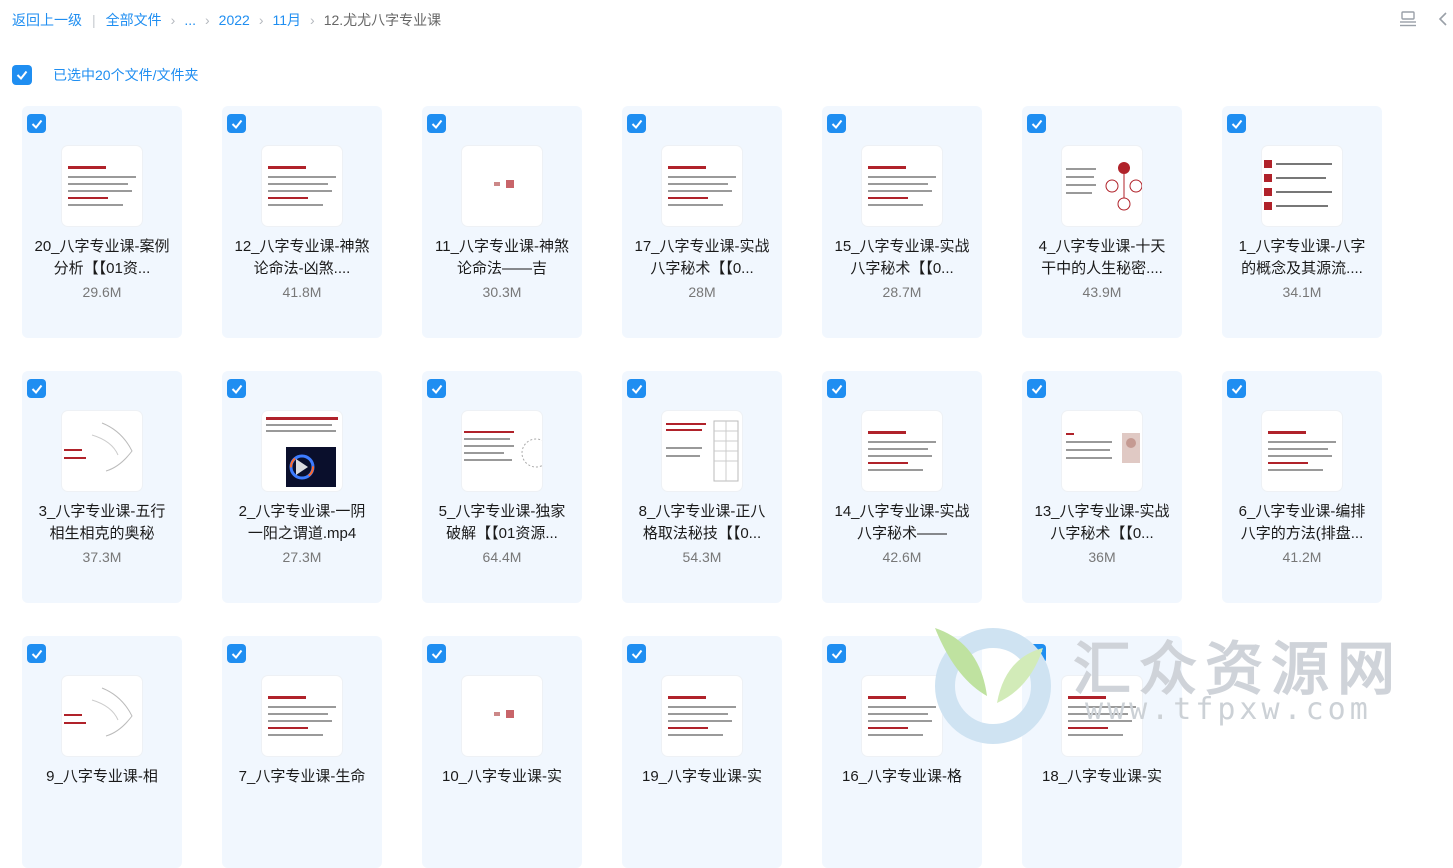  What do you see at coordinates (234, 20) in the screenshot?
I see `breadcrumb-year: 2022` at bounding box center [234, 20].